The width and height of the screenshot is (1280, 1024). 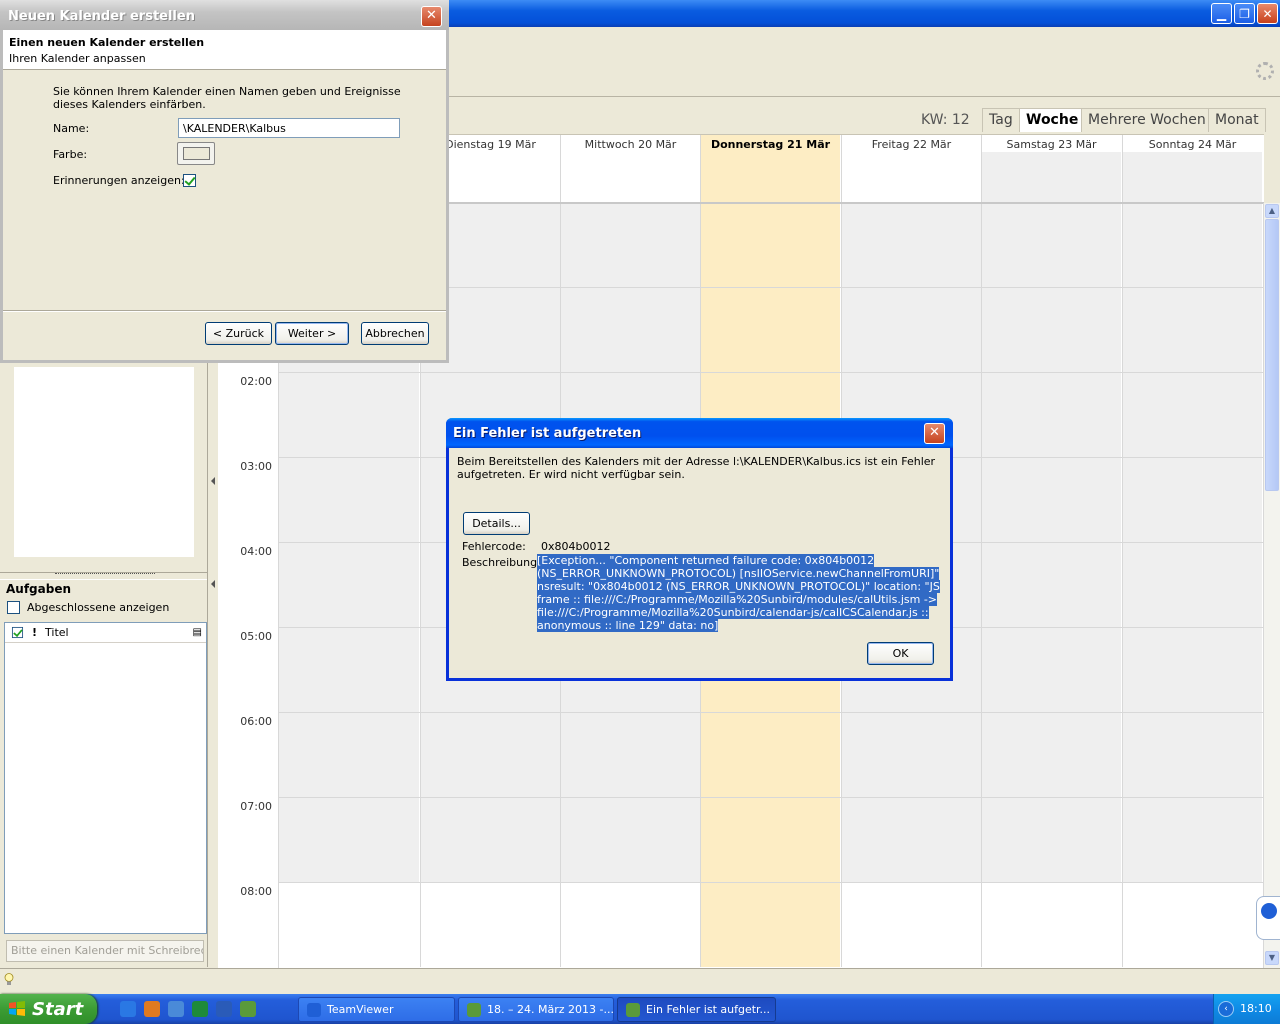 What do you see at coordinates (1221, 13) in the screenshot?
I see `minimize-button: ▁` at bounding box center [1221, 13].